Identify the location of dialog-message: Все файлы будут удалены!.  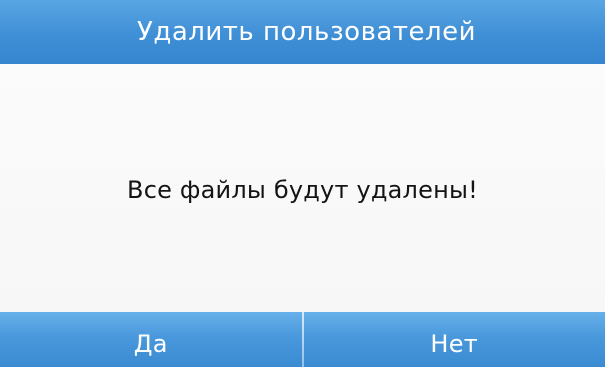
(302, 190).